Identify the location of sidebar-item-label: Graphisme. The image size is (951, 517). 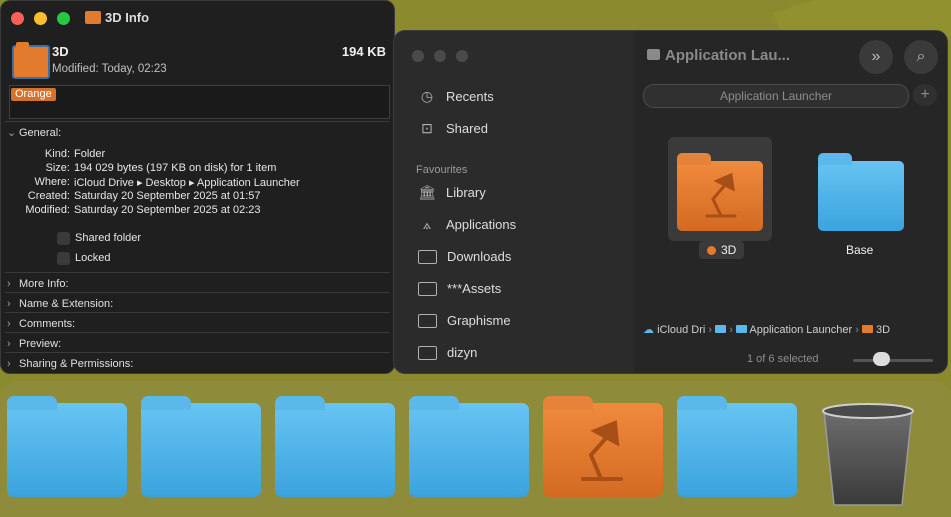
(479, 320).